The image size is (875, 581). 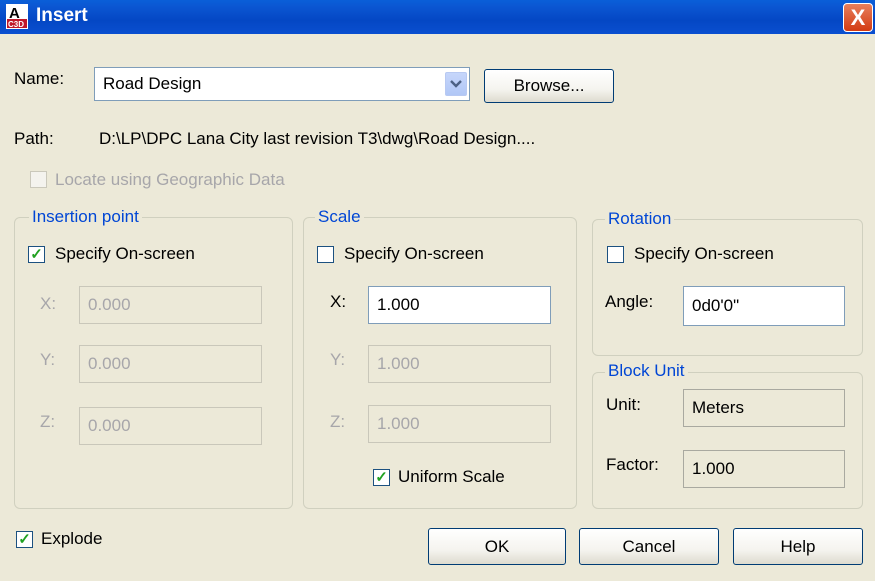 I want to click on title-bar, so click(x=437, y=17).